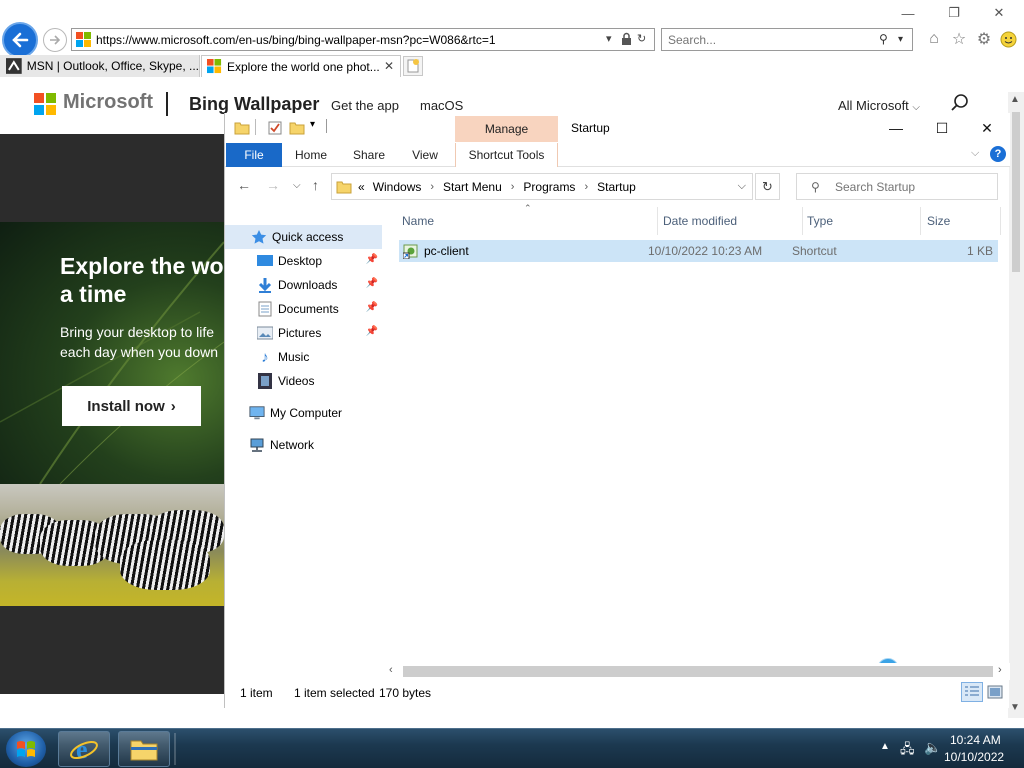  What do you see at coordinates (742, 186) in the screenshot?
I see `chevron-down-icon: ⌵` at bounding box center [742, 186].